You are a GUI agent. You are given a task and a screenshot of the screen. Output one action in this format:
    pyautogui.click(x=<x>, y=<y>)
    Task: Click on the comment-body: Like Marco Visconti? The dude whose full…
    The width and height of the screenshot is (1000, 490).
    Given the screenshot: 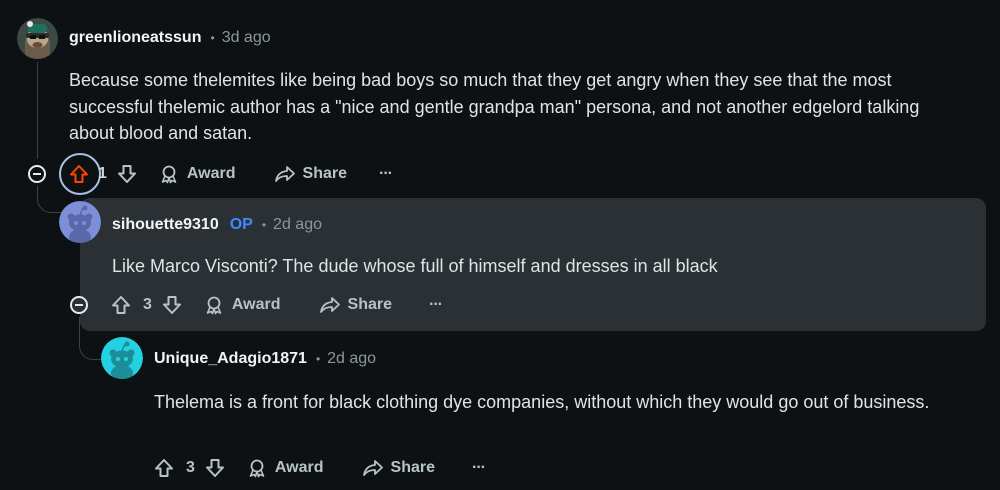 What is the action you would take?
    pyautogui.click(x=415, y=266)
    